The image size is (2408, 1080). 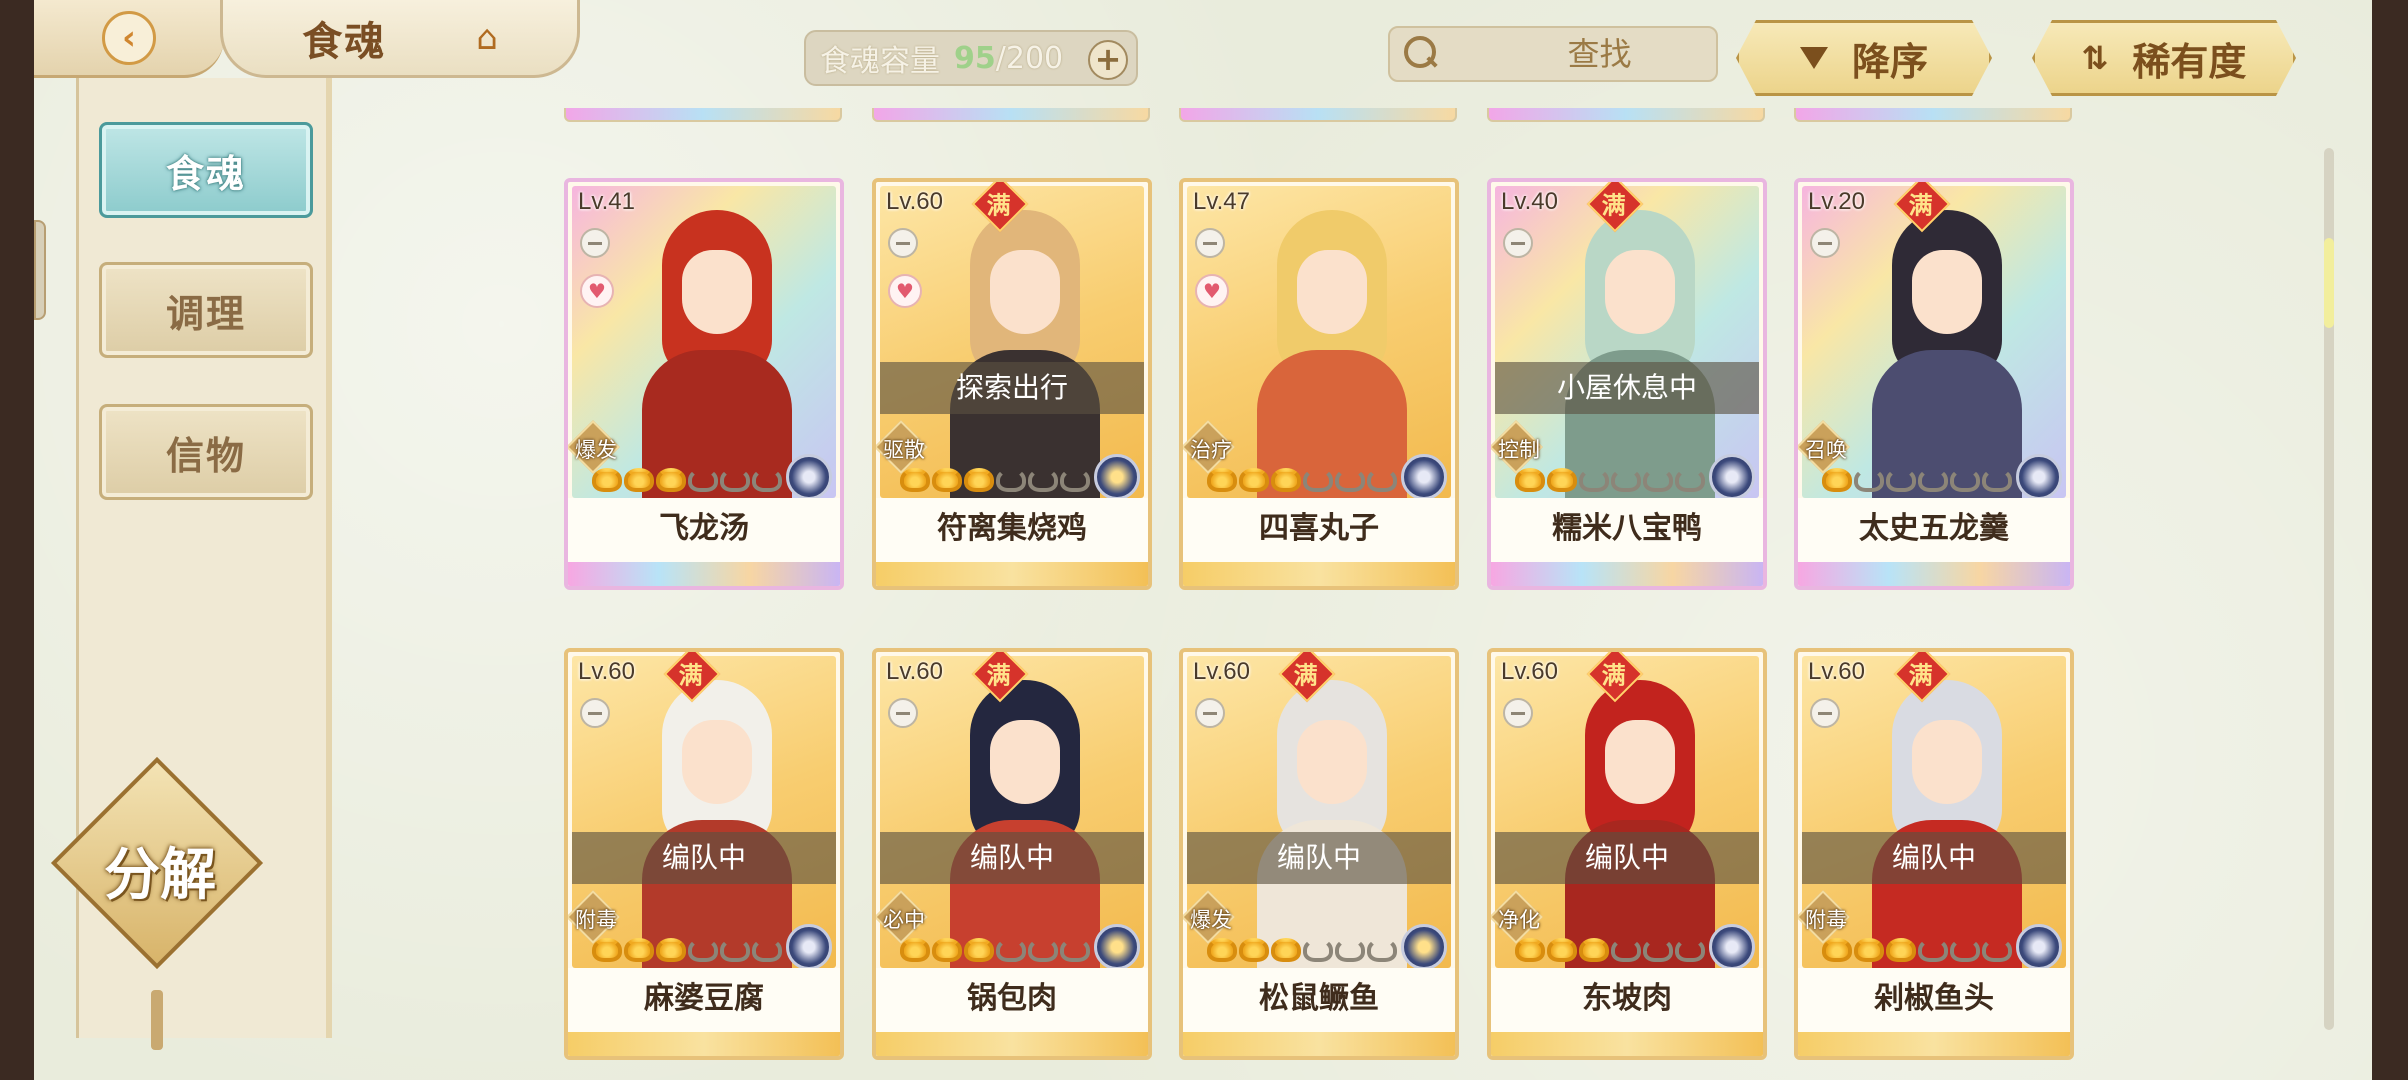 I want to click on food-soul-card: Lv.60 满编队中 必中 锅包肉, so click(x=1012, y=854).